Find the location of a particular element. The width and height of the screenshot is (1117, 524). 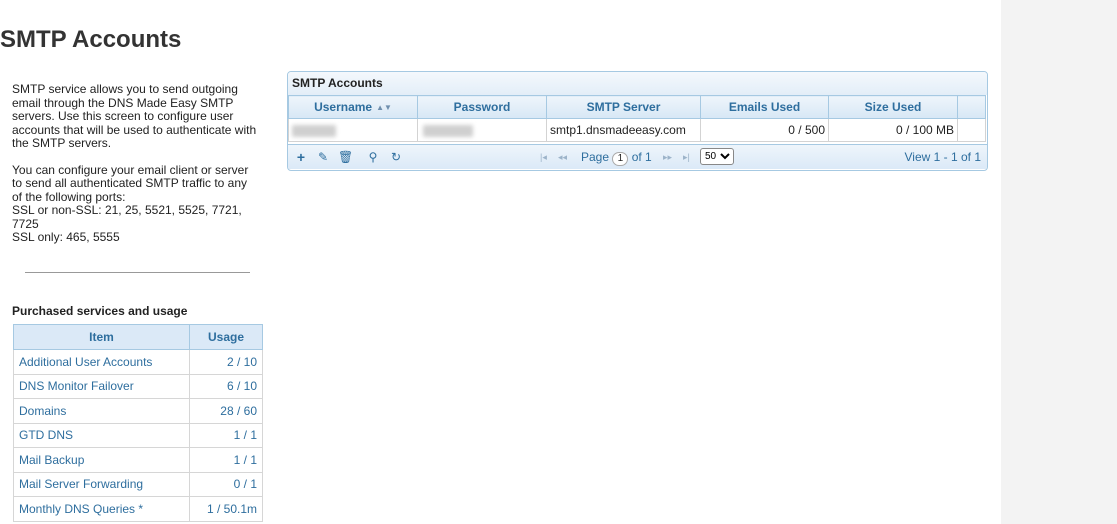

grid-caption: SMTP Accounts is located at coordinates (637, 83).